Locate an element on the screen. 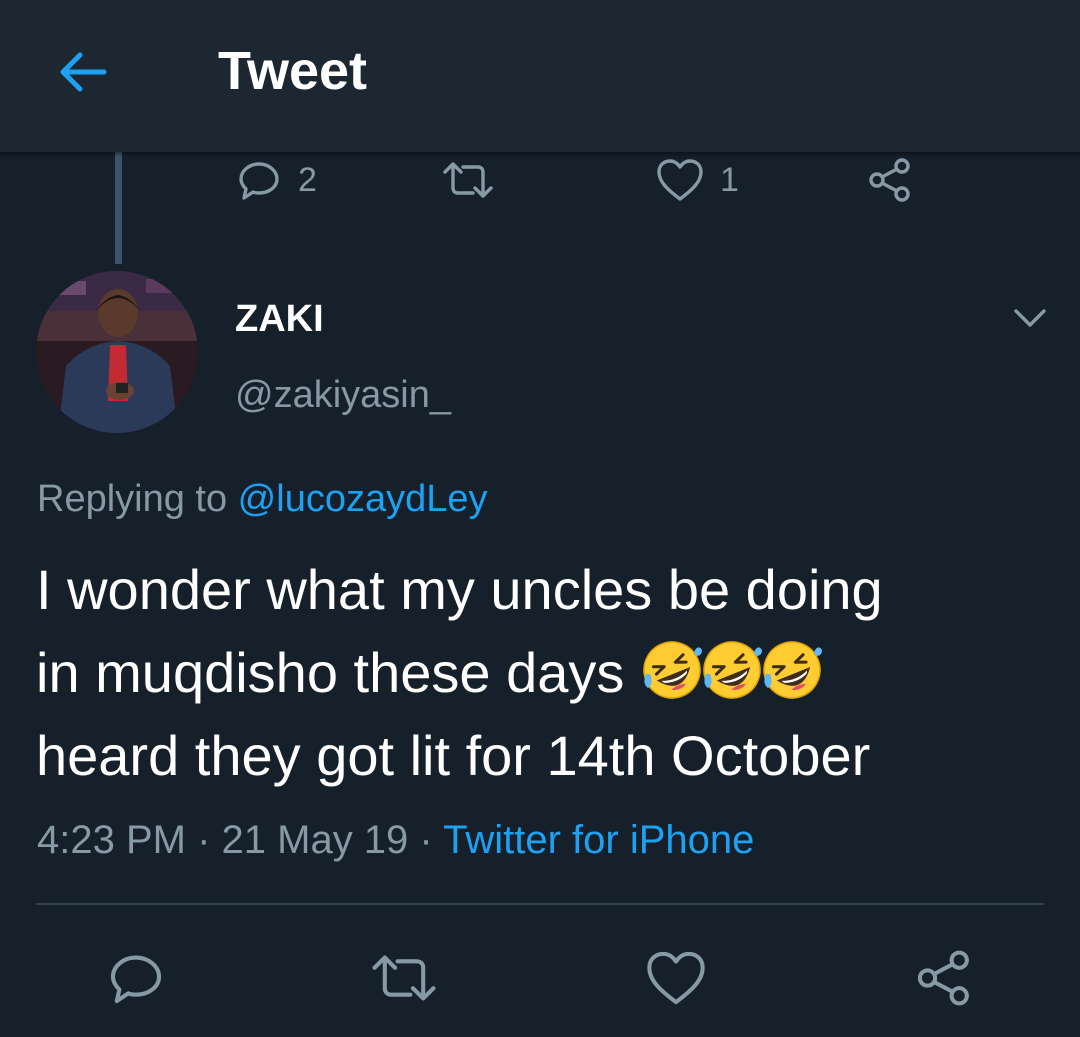  tweet-time: 4:23 PM is located at coordinates (111, 840).